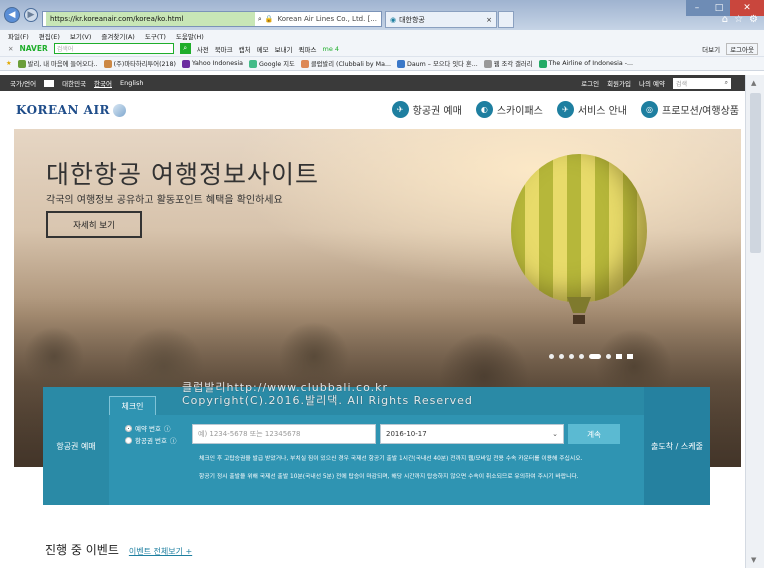 The height and width of the screenshot is (568, 764). What do you see at coordinates (677, 446) in the screenshot?
I see `arrival-schedule-link: 출도착 / 스케줄` at bounding box center [677, 446].